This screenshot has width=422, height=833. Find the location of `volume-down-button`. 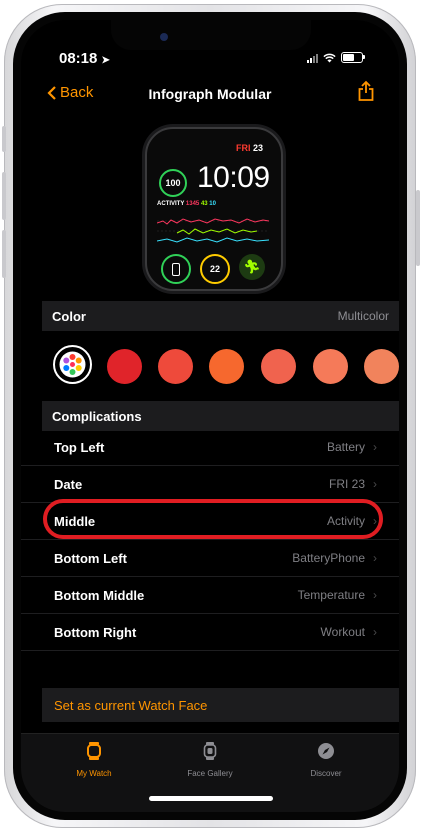

volume-down-button is located at coordinates (4, 254).